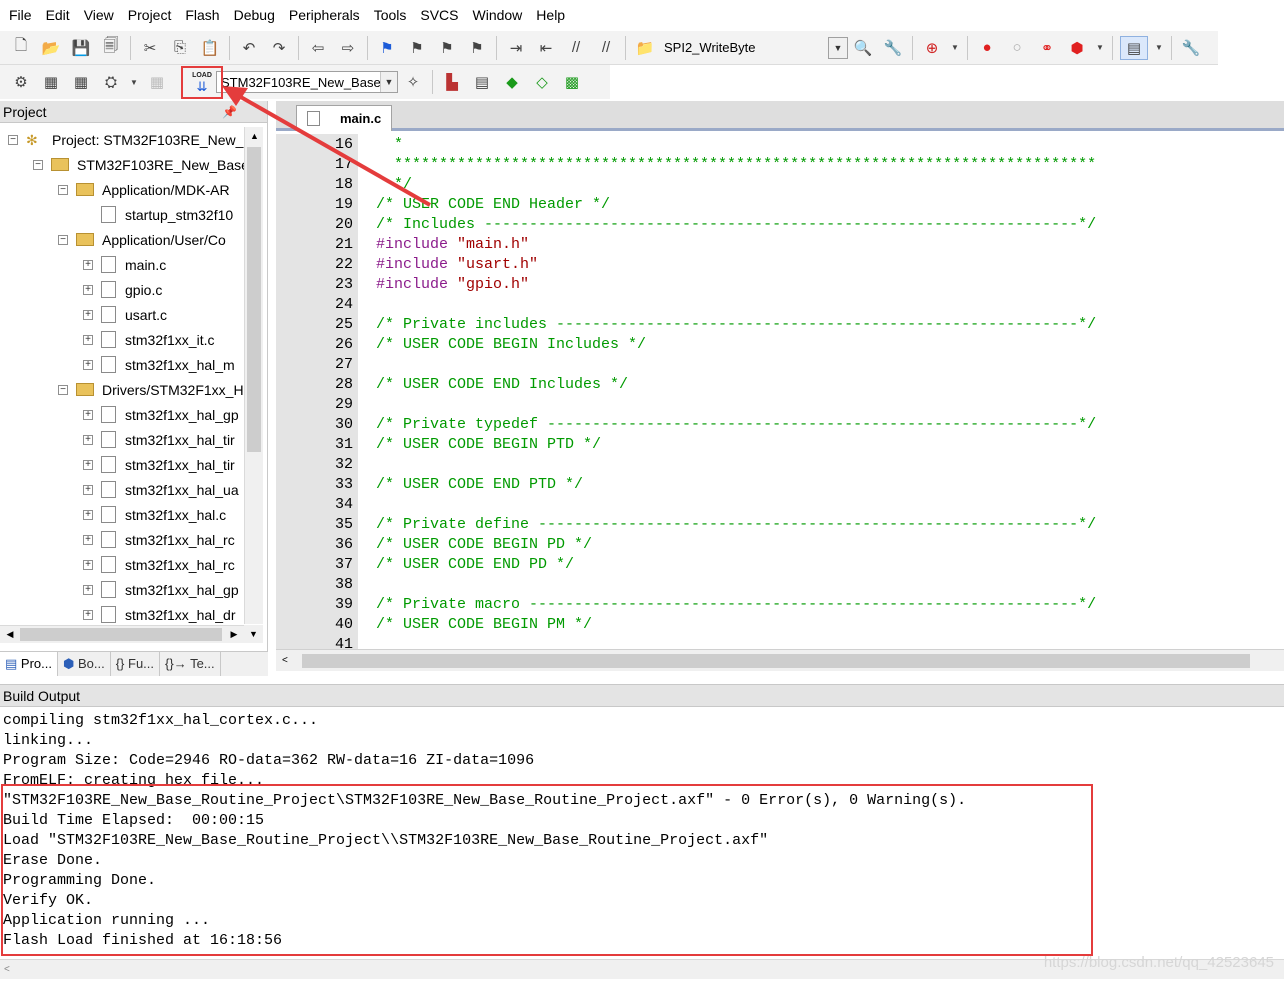 This screenshot has height=981, width=1284. I want to click on scroll-up-icon: ▲, so click(254, 136).